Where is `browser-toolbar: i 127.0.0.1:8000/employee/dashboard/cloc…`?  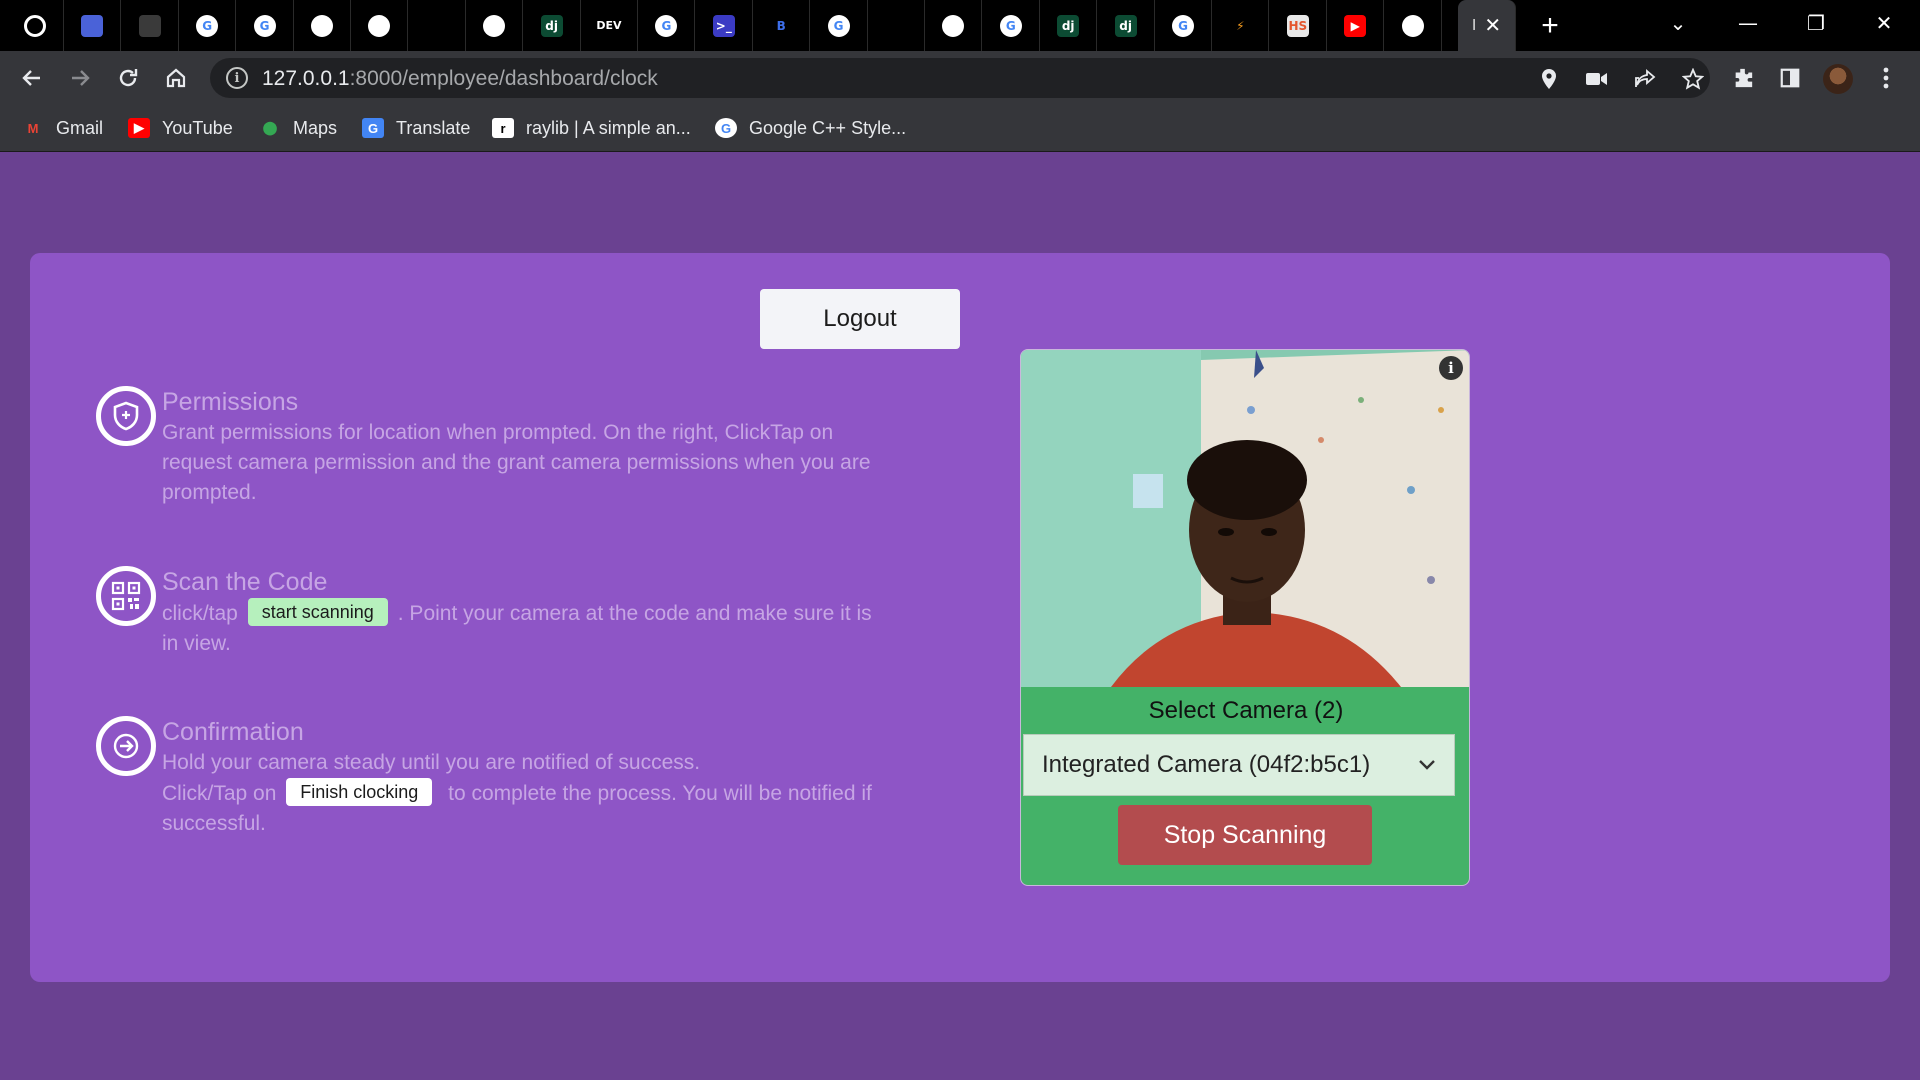
browser-toolbar: i 127.0.0.1:8000/employee/dashboard/cloc… is located at coordinates (960, 77).